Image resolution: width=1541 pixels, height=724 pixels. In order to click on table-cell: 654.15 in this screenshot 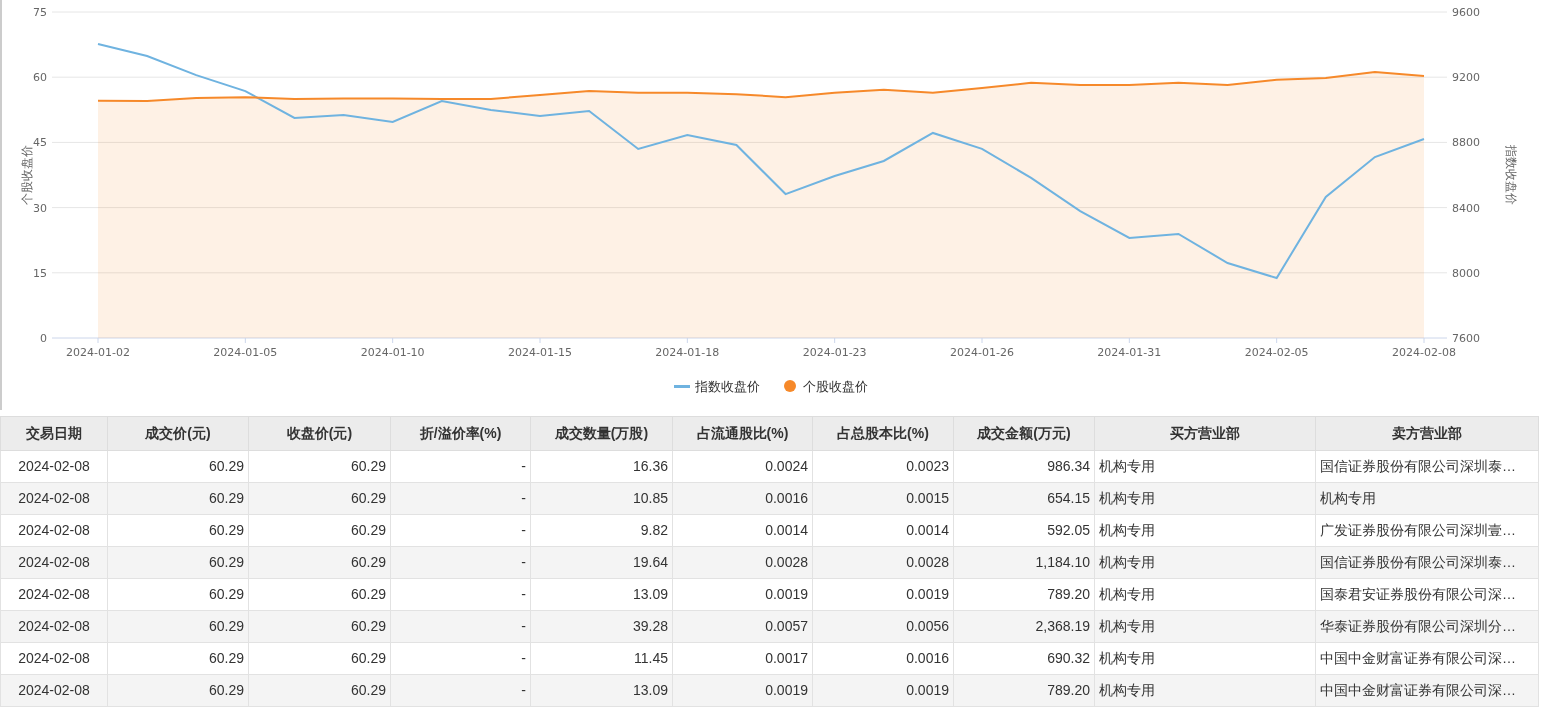, I will do `click(1024, 498)`.